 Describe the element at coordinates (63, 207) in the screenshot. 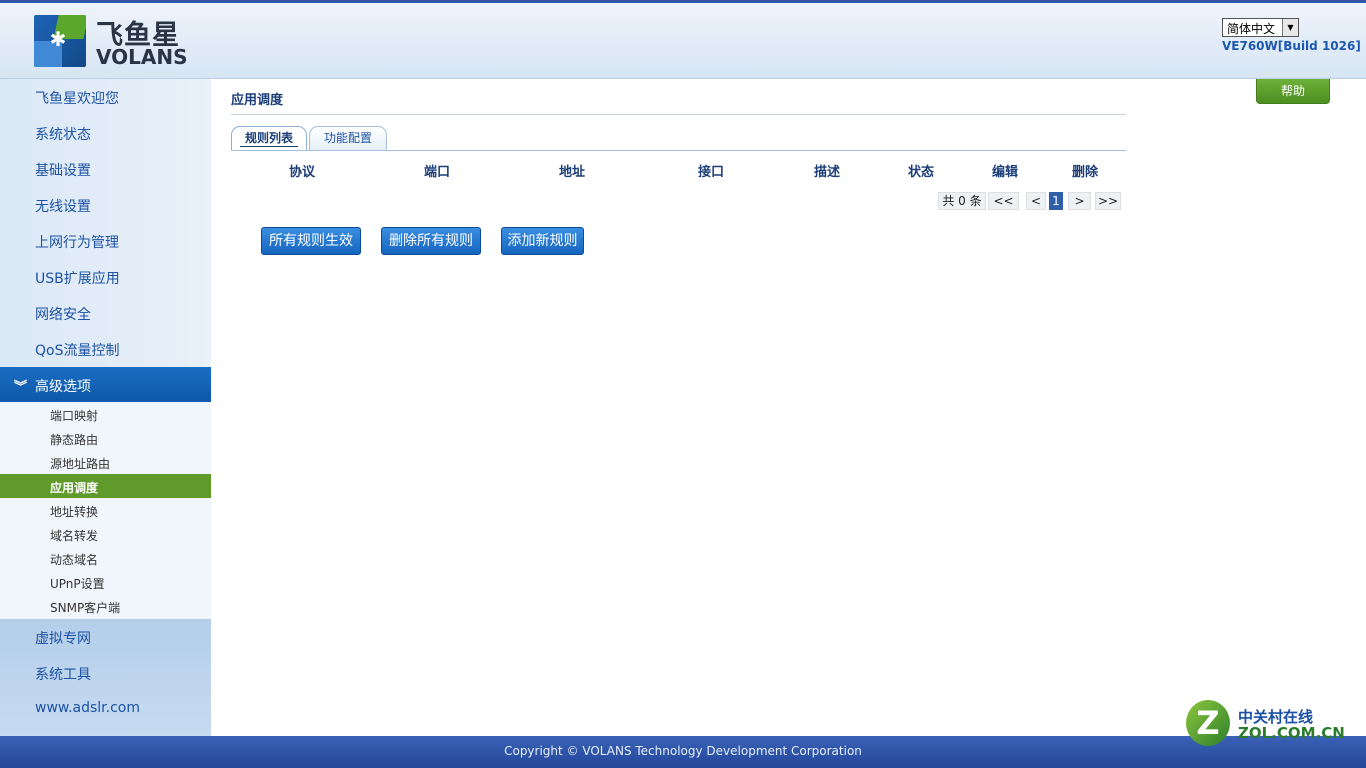

I see `sidebar-item-label: 无线设置` at that location.